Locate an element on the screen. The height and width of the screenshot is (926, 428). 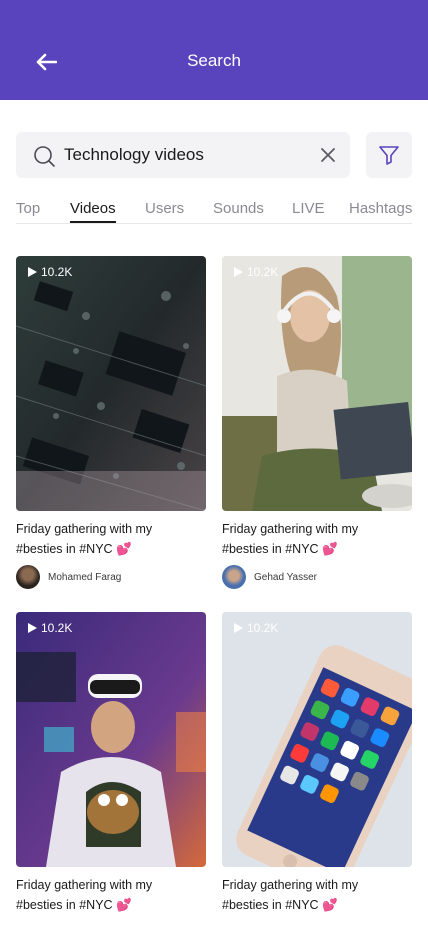
author: Gehad Yasser is located at coordinates (317, 577).